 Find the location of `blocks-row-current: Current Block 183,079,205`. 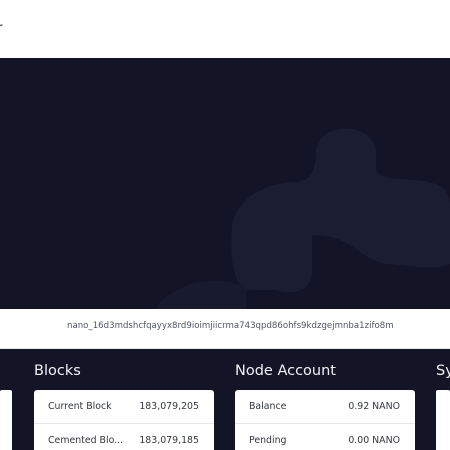

blocks-row-current: Current Block 183,079,205 is located at coordinates (124, 407).